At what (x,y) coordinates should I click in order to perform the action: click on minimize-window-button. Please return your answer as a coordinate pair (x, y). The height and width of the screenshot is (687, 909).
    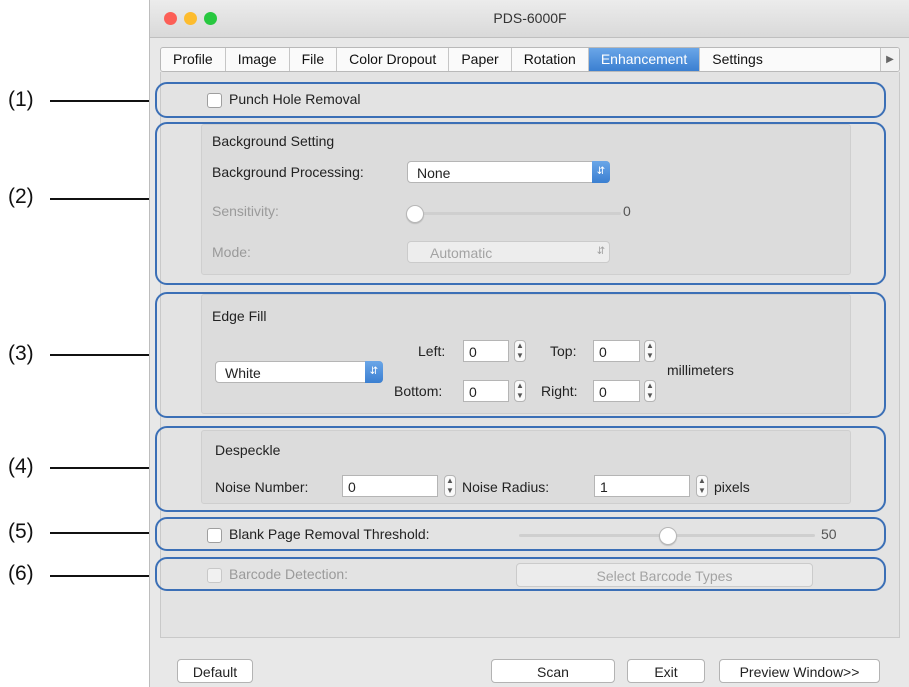
    Looking at the image, I should click on (190, 18).